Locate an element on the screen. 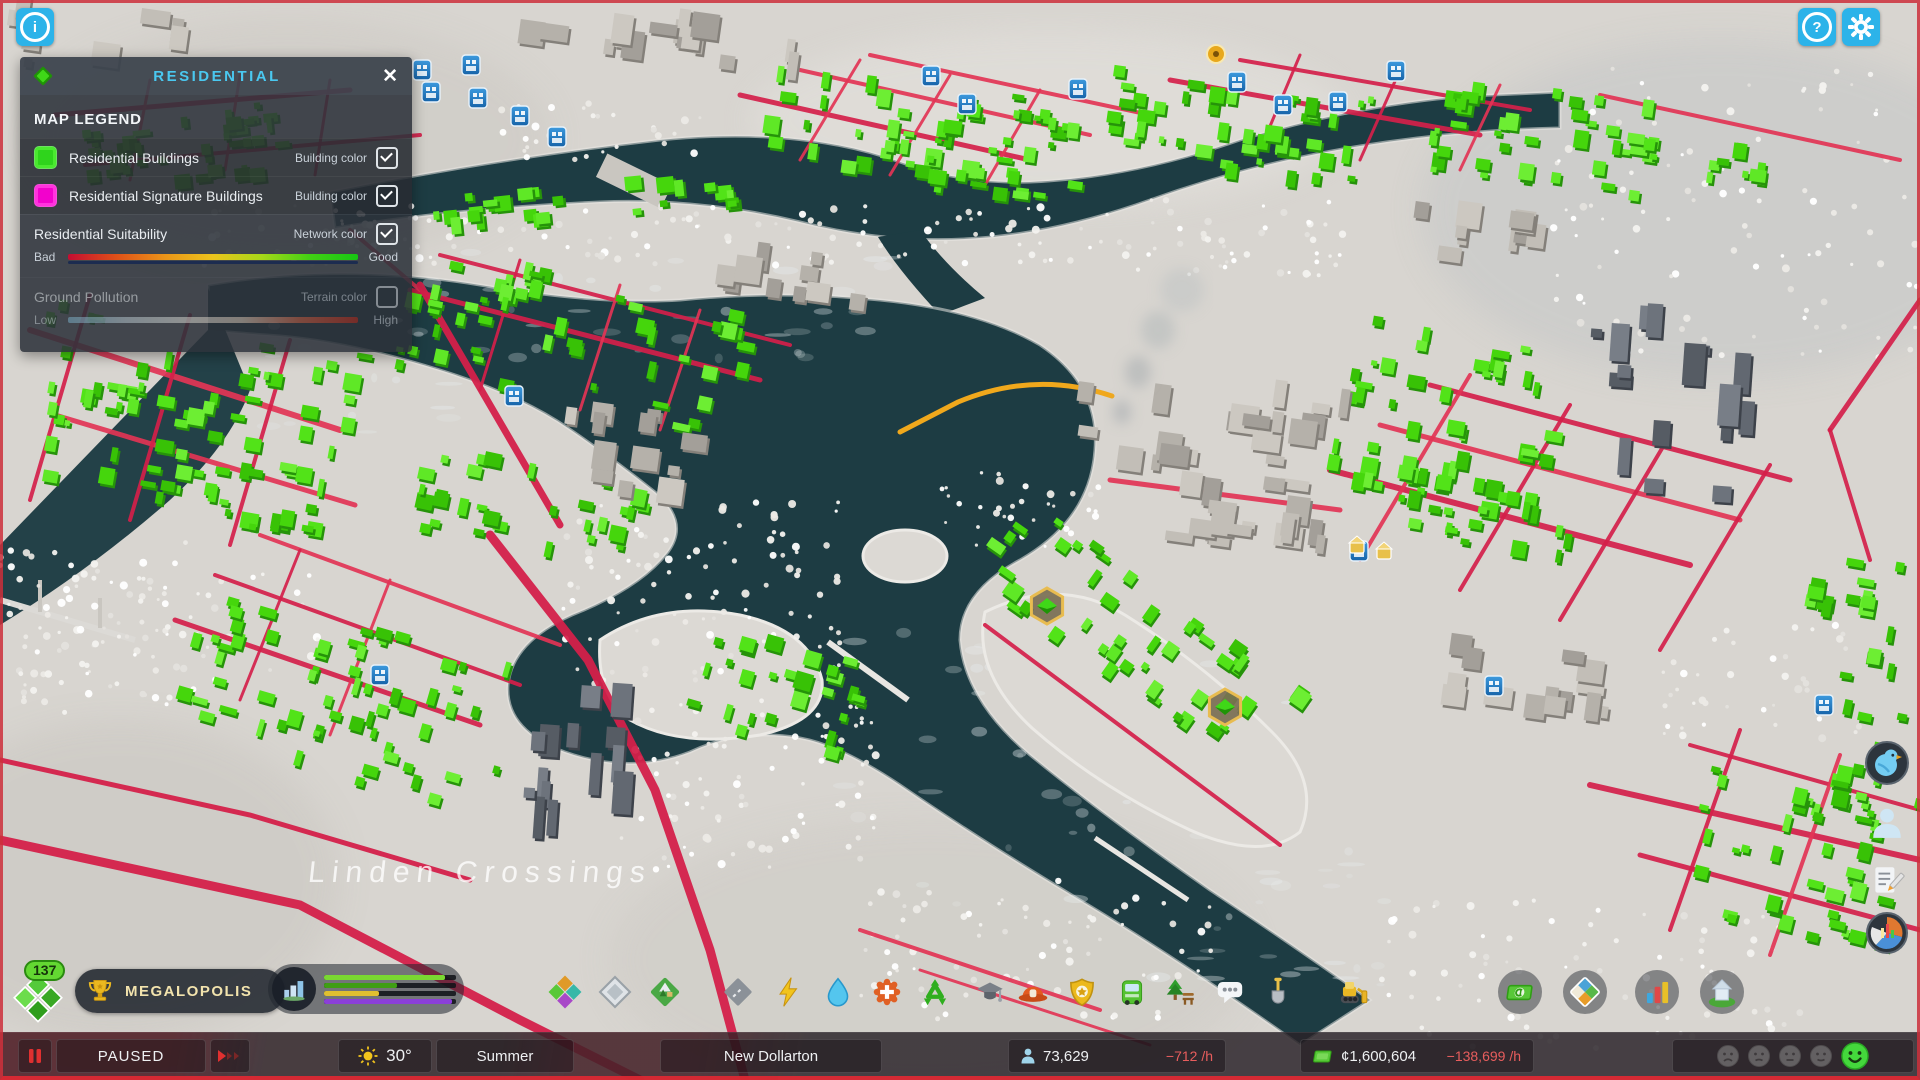  happiness-face-very-sad is located at coordinates (1728, 1056).